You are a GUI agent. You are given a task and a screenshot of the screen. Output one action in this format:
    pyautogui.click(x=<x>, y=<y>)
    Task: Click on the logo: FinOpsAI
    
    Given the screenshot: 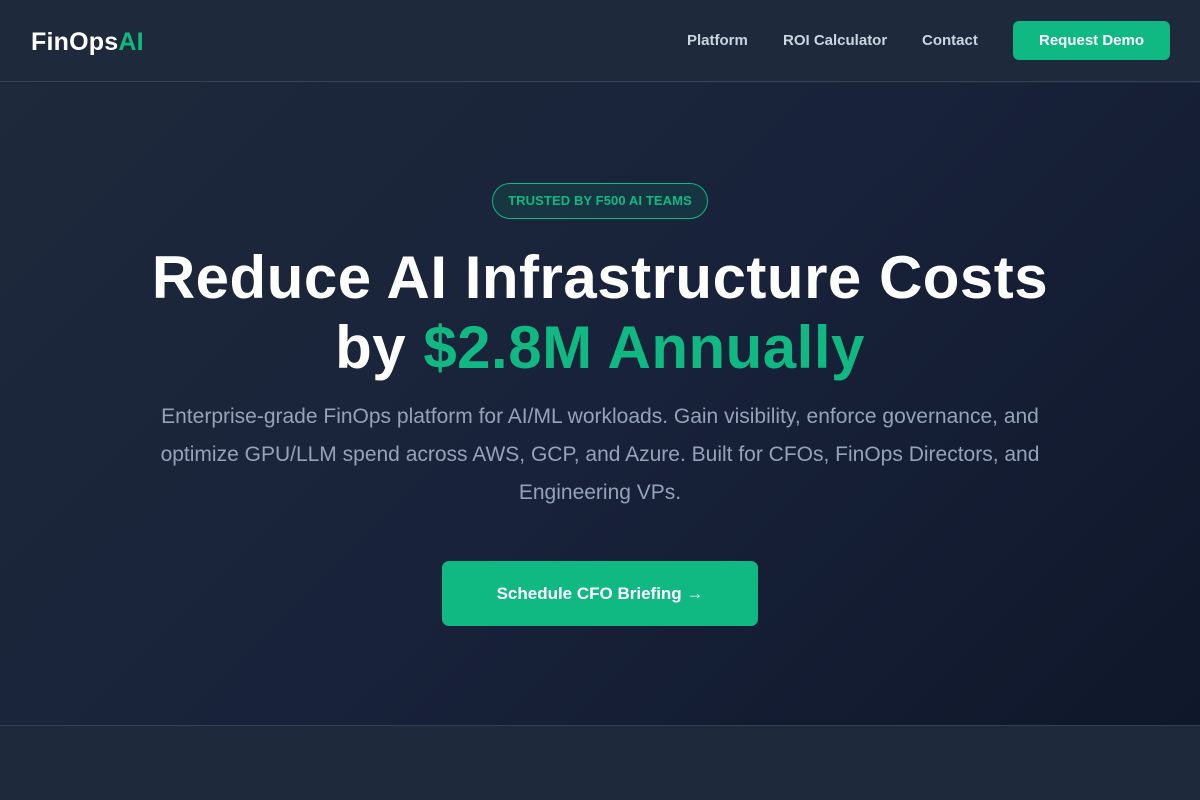 What is the action you would take?
    pyautogui.click(x=87, y=42)
    